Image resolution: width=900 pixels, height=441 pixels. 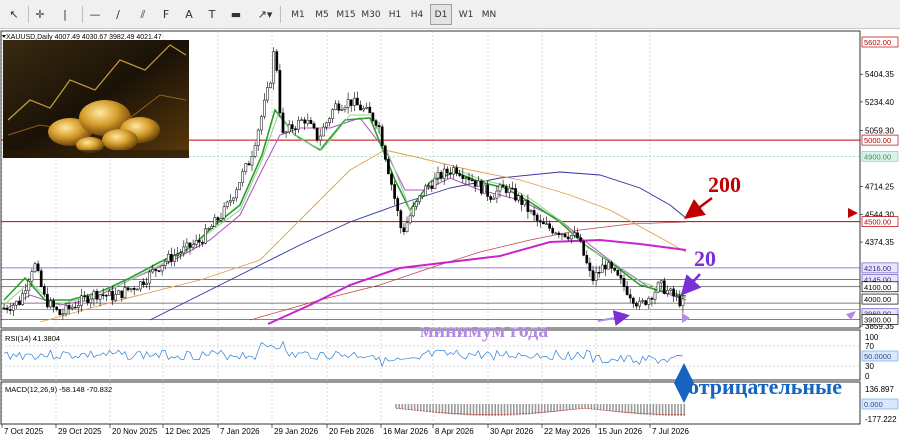 What do you see at coordinates (879, 389) in the screenshot?
I see `macd-tick-label: 136.897` at bounding box center [879, 389].